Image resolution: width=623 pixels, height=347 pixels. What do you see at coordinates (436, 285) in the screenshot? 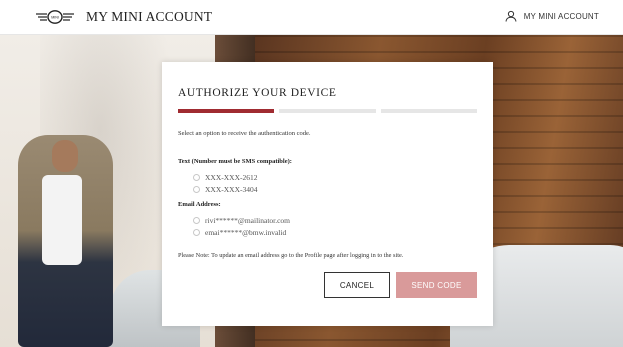
I see `send-code-button: SEND CODE` at bounding box center [436, 285].